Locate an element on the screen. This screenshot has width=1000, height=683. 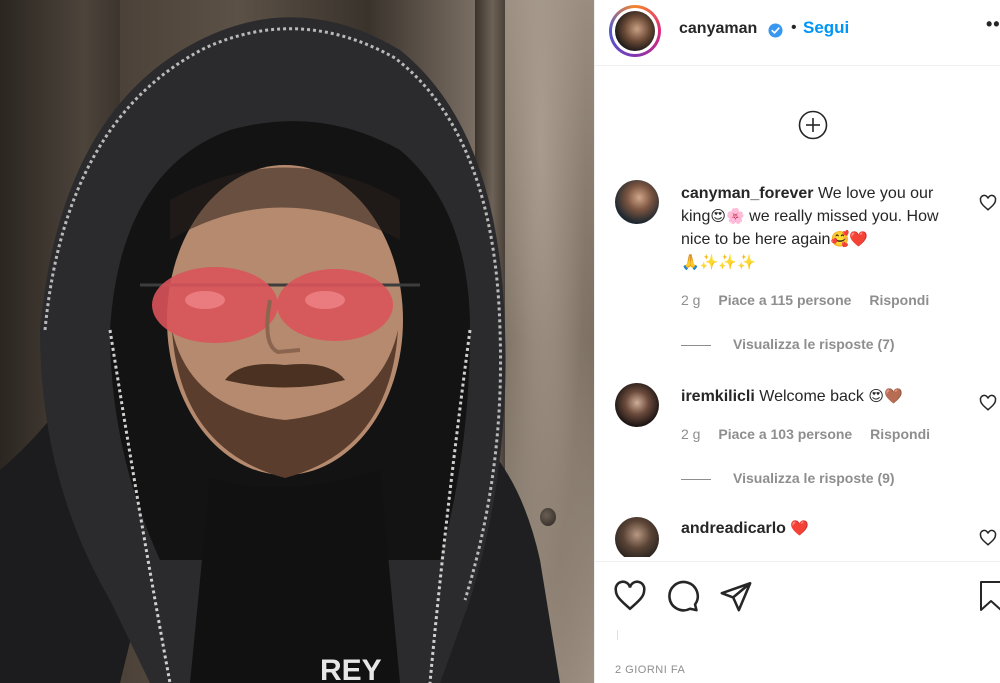
comment-text: iremkilicli Welcome back 😍🤎 is located at coordinates (823, 396).